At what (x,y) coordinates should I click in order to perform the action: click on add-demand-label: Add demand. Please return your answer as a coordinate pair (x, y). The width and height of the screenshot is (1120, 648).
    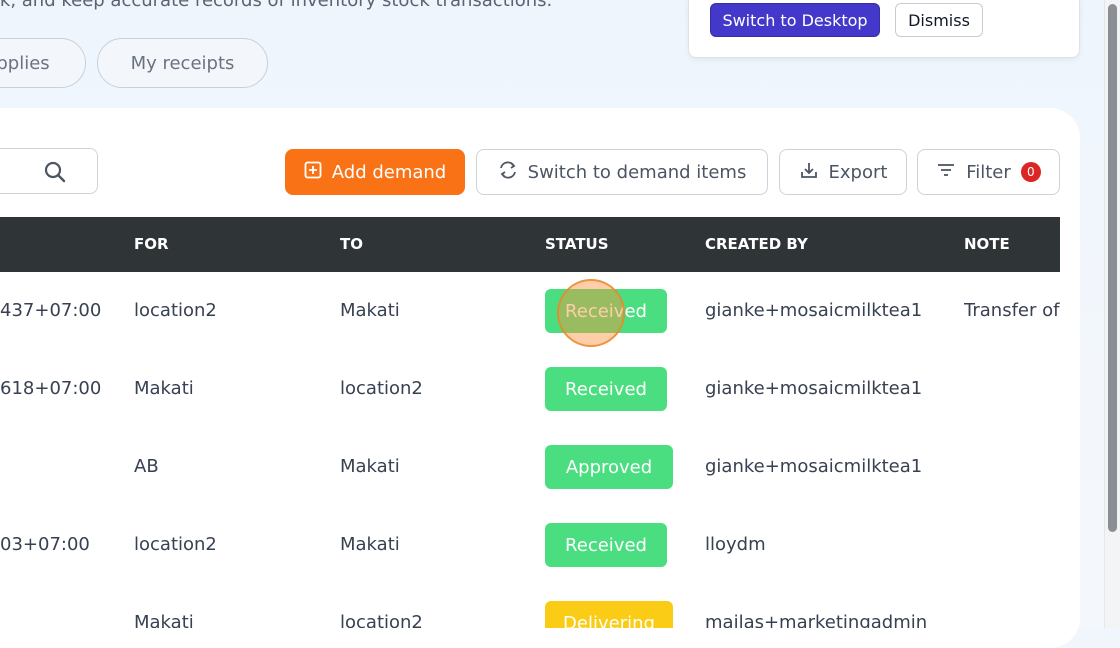
    Looking at the image, I should click on (389, 172).